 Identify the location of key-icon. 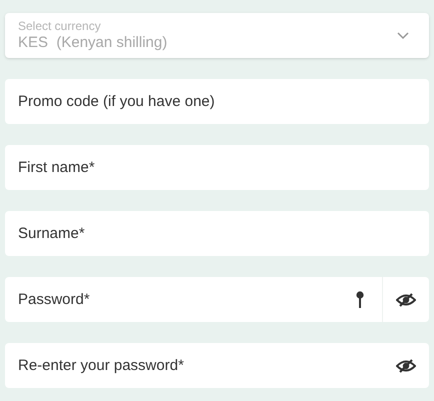
(360, 299).